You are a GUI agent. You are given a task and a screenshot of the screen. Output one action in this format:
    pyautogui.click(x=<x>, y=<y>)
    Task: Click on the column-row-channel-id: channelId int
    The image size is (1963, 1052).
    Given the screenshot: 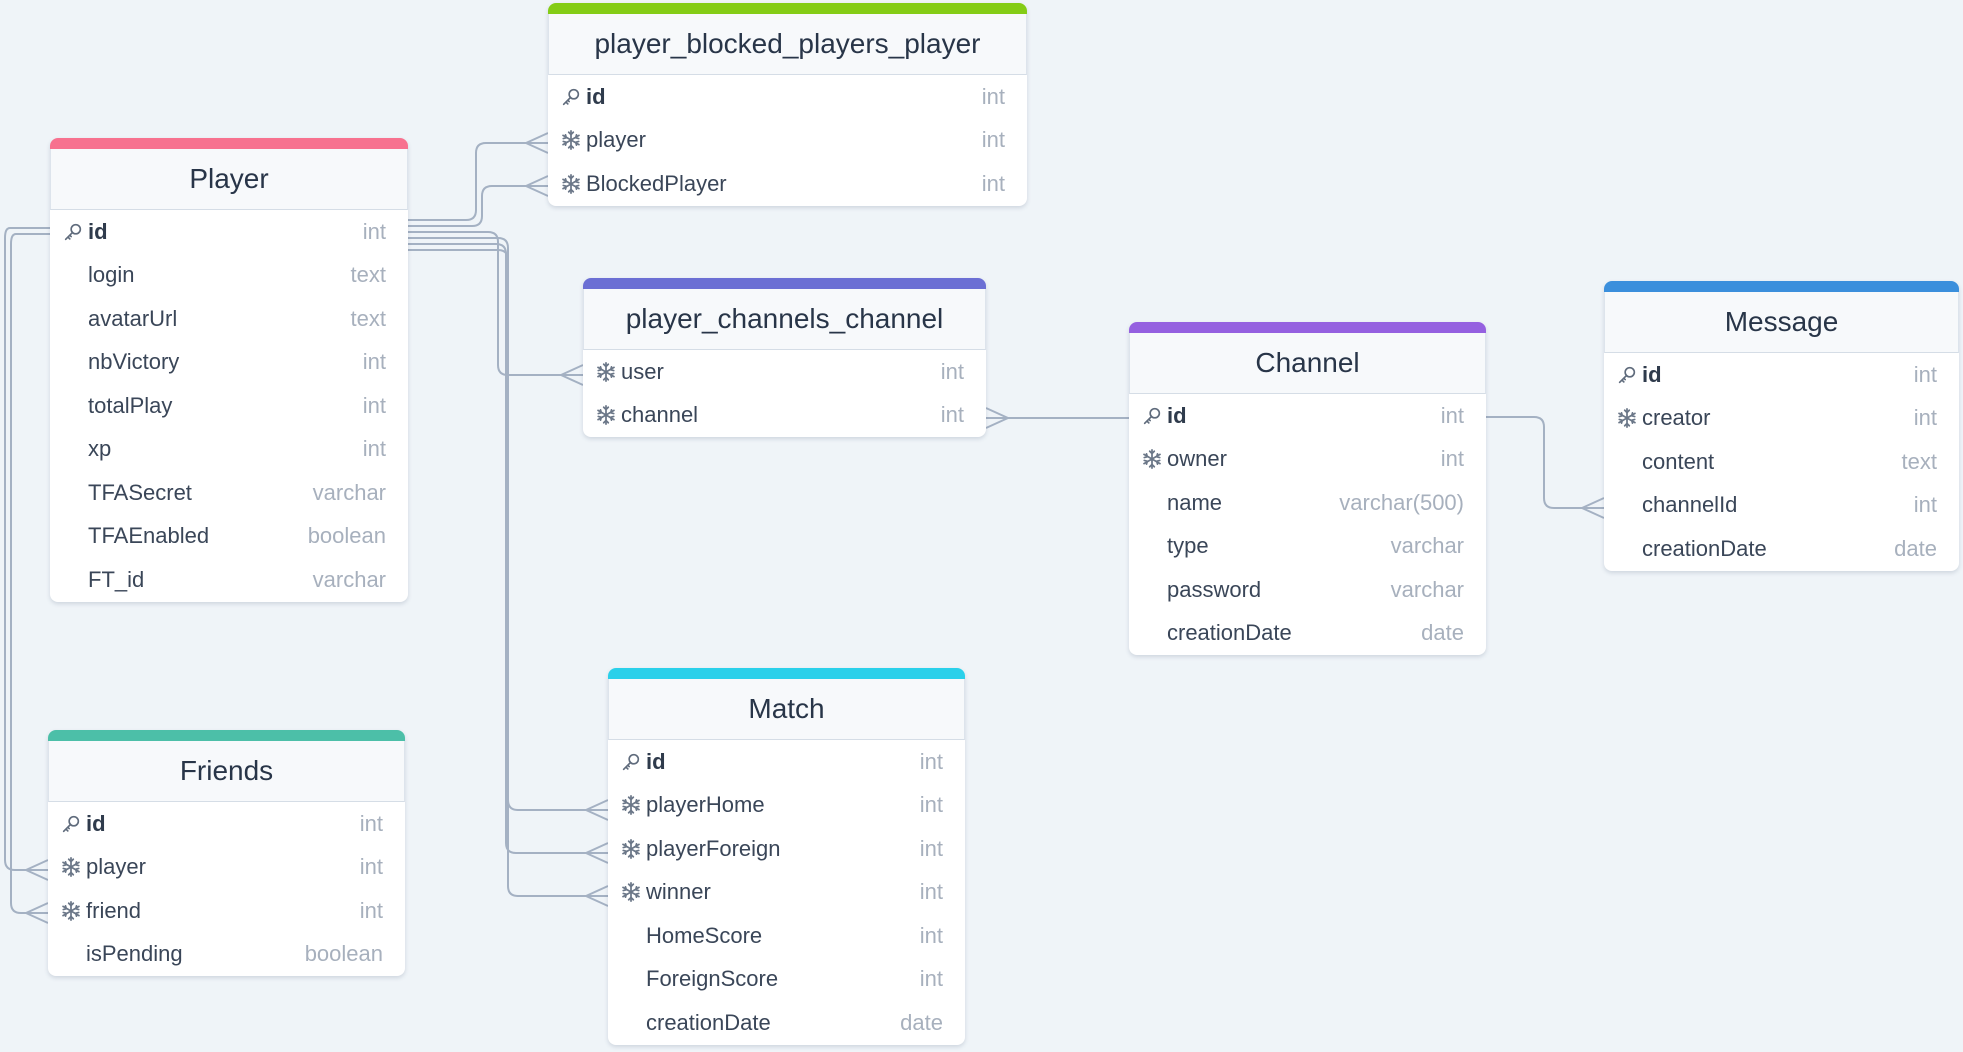 What is the action you would take?
    pyautogui.click(x=1781, y=506)
    